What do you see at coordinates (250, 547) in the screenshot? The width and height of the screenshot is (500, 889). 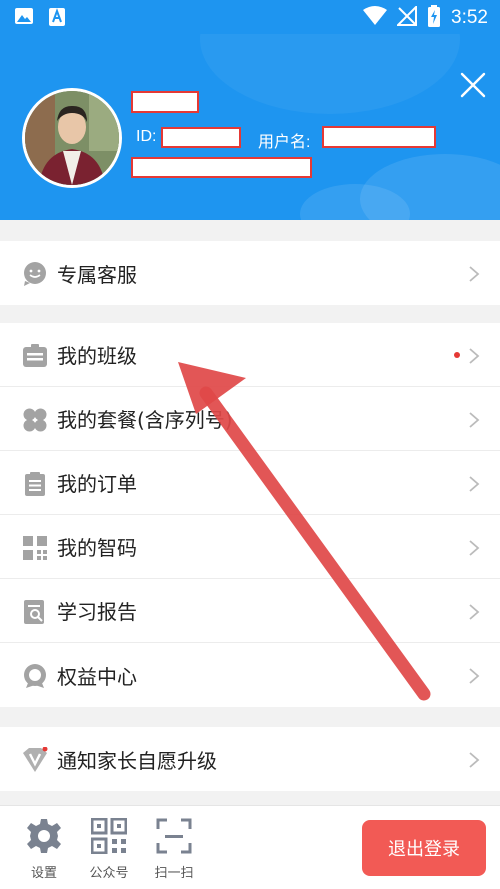 I see `menu-item-my-smart-code: 我的智码` at bounding box center [250, 547].